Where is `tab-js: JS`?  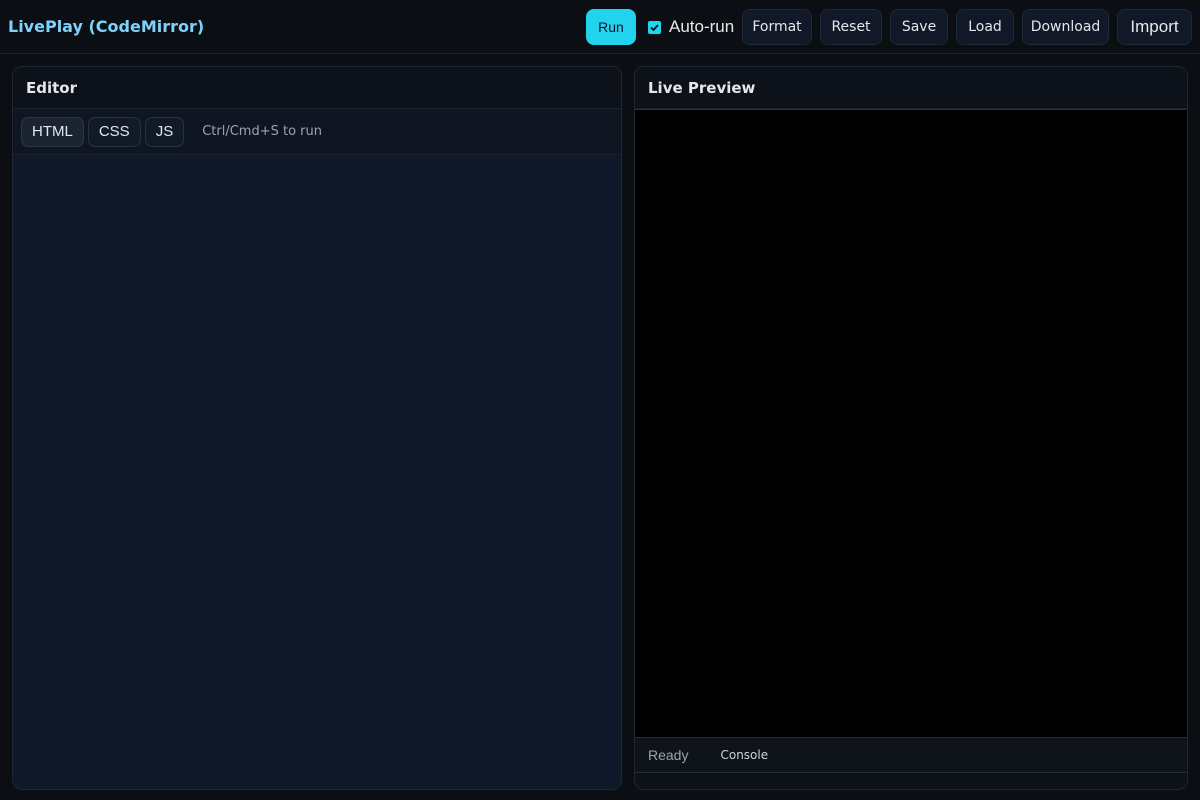 tab-js: JS is located at coordinates (164, 131).